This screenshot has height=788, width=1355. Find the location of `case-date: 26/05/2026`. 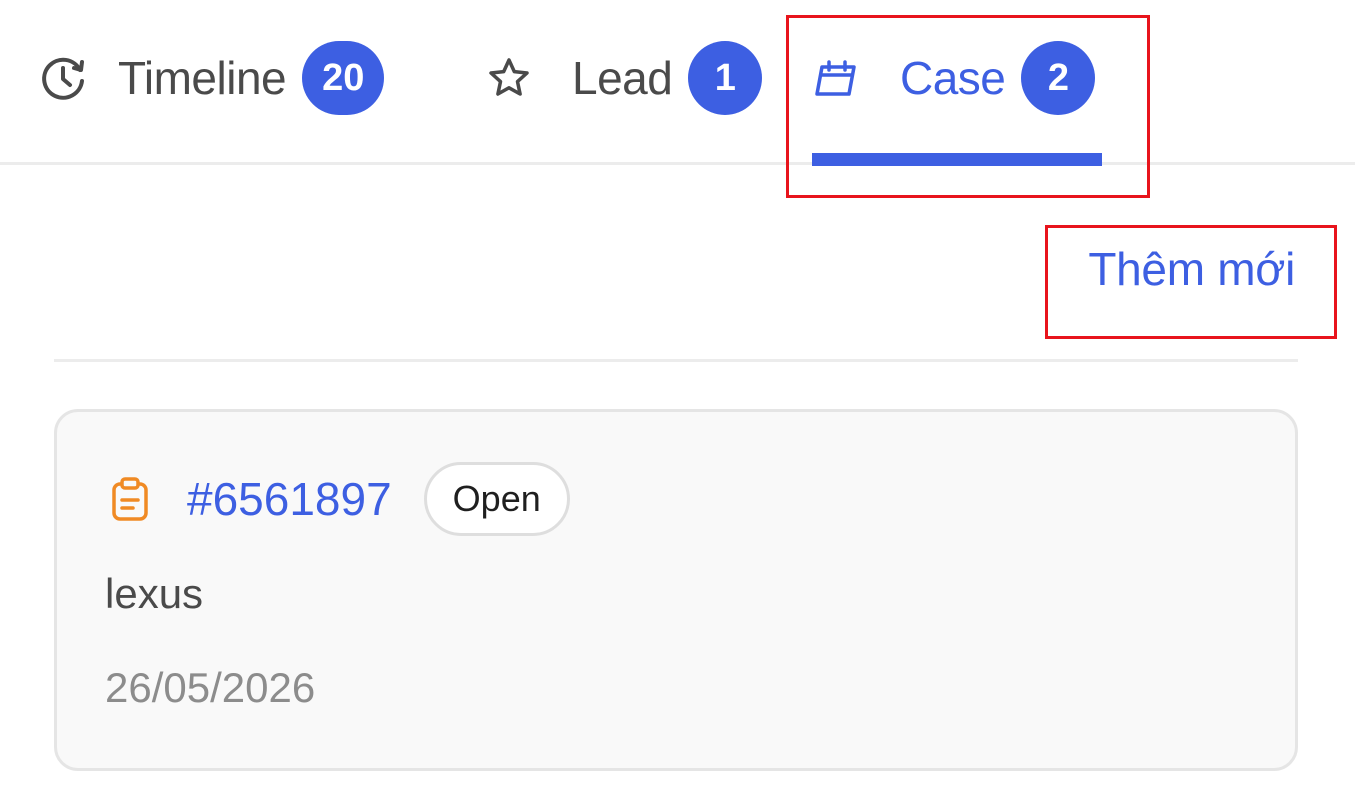

case-date: 26/05/2026 is located at coordinates (210, 687).